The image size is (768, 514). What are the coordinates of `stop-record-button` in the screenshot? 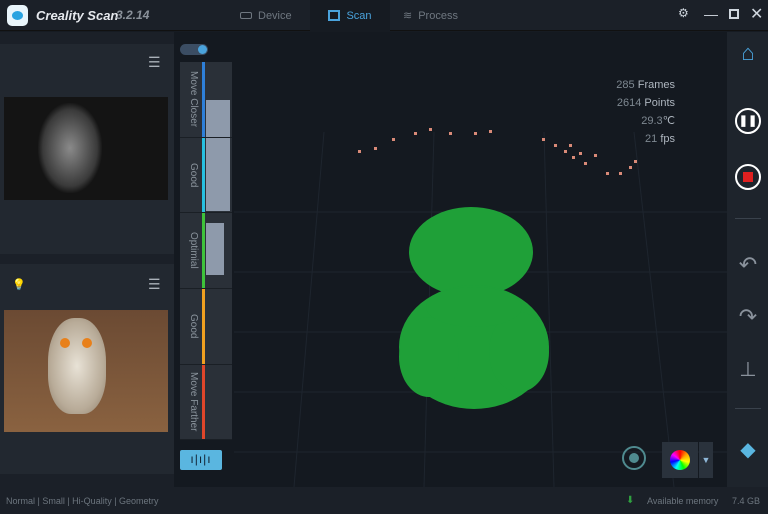 It's located at (748, 177).